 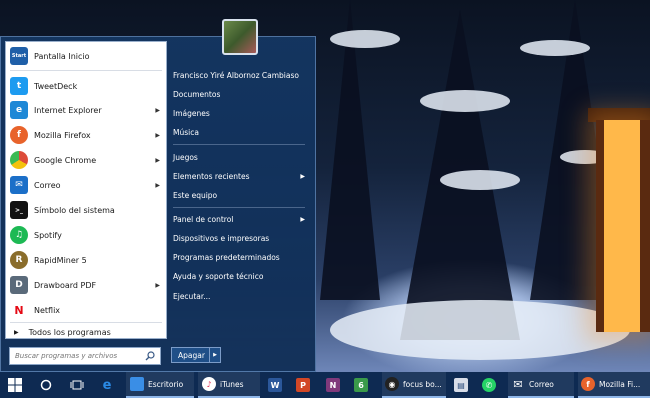 I want to click on wallpaper-snow, so click(x=555, y=48).